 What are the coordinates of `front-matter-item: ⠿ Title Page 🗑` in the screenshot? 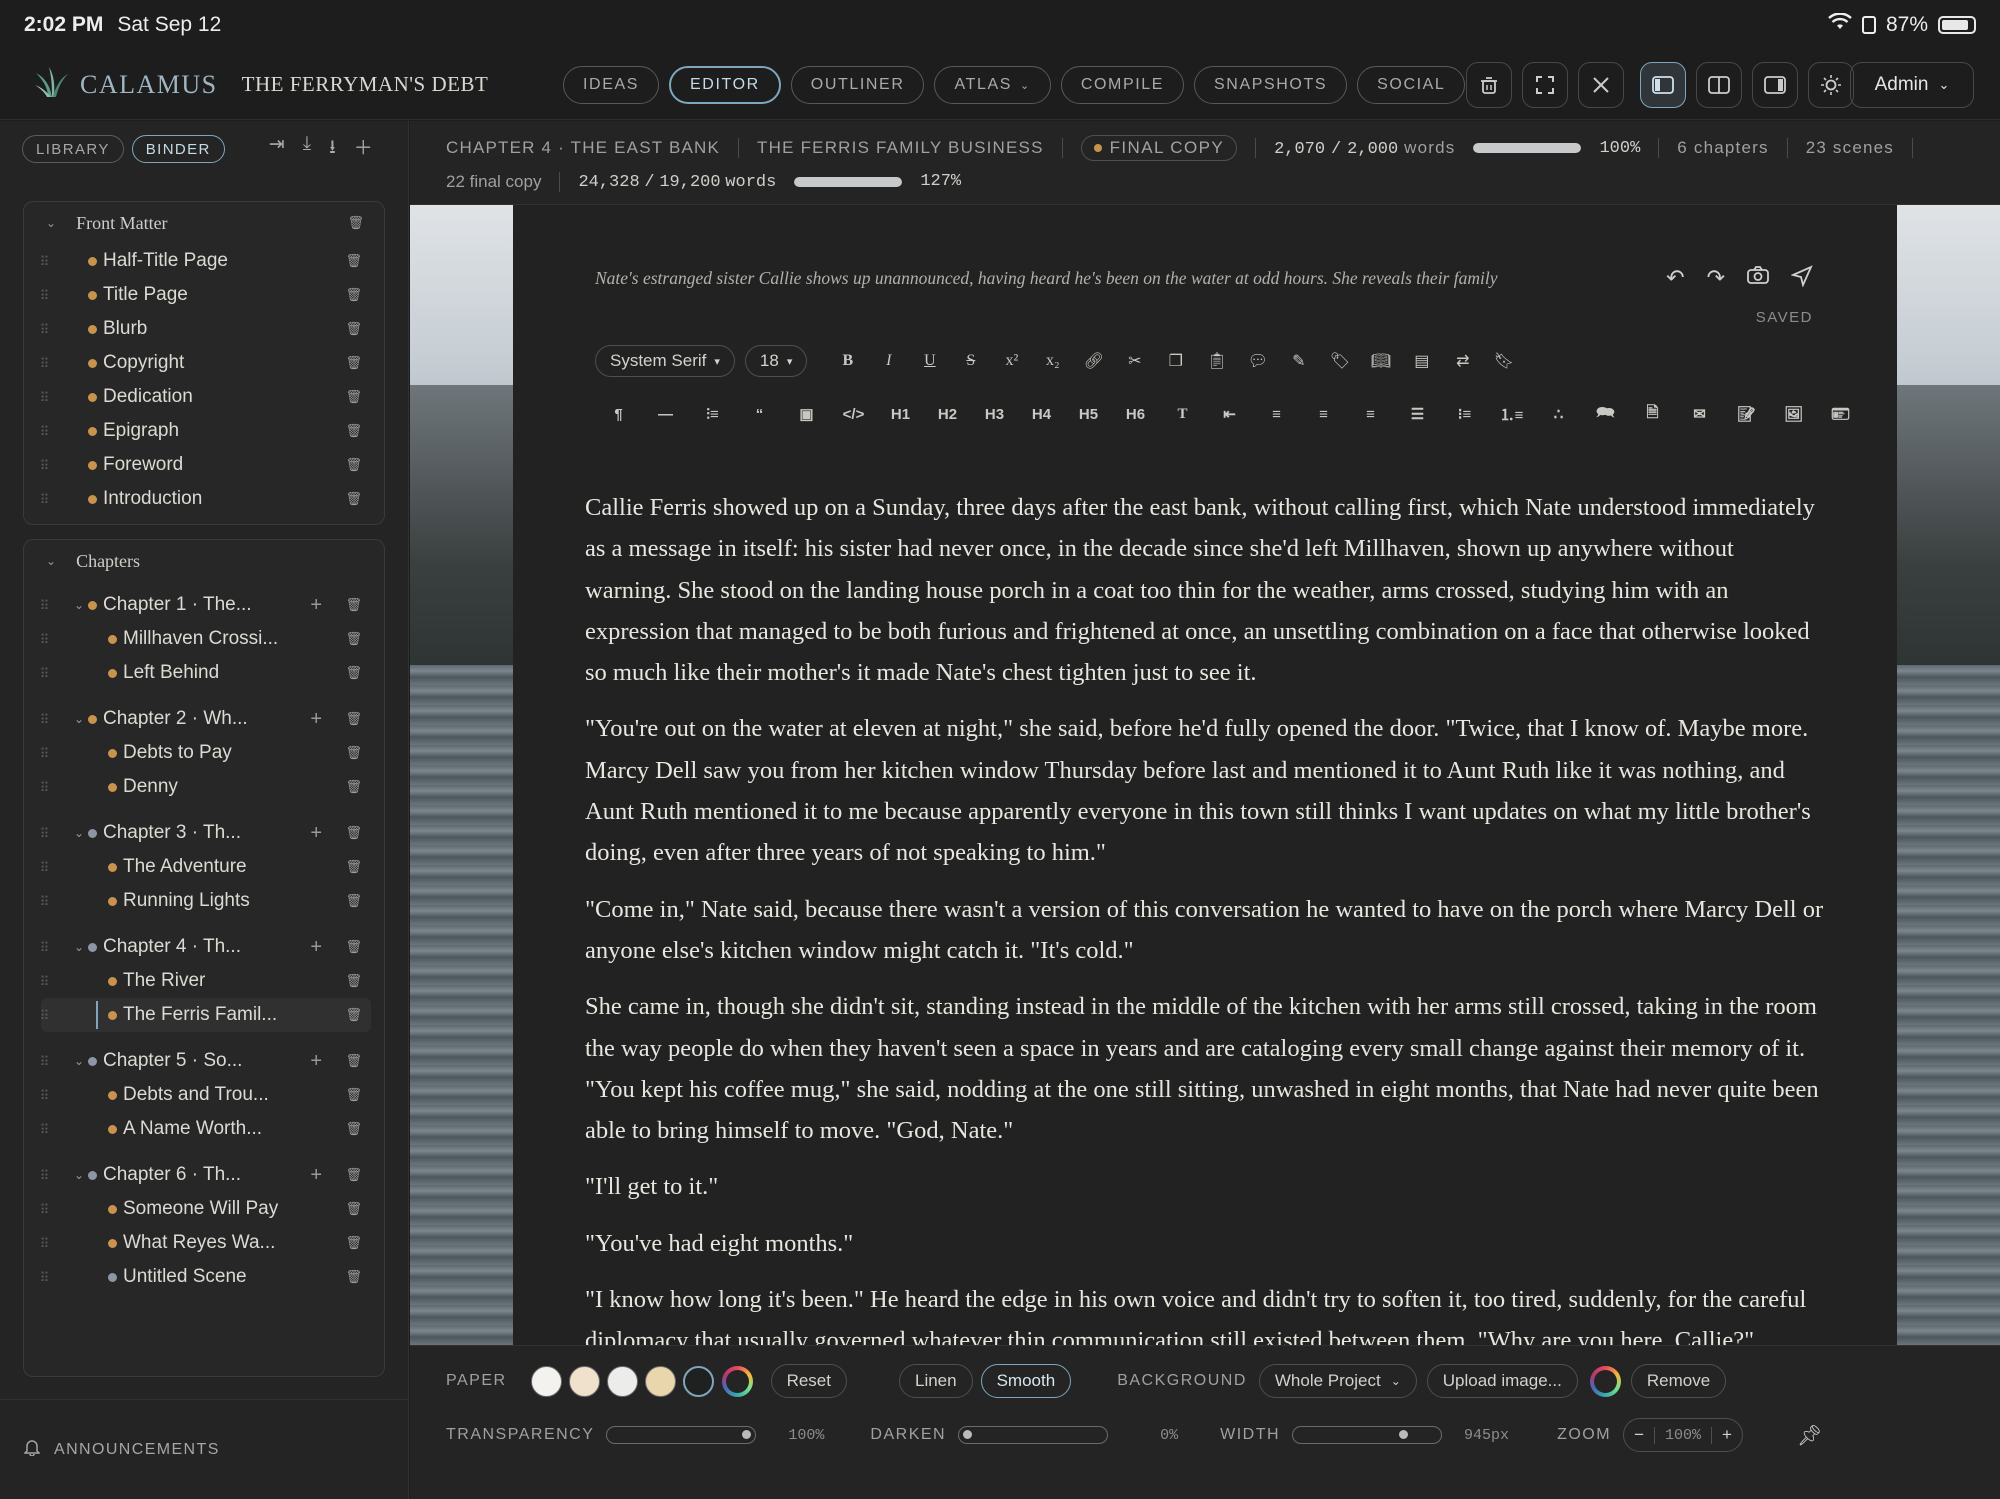 It's located at (204, 295).